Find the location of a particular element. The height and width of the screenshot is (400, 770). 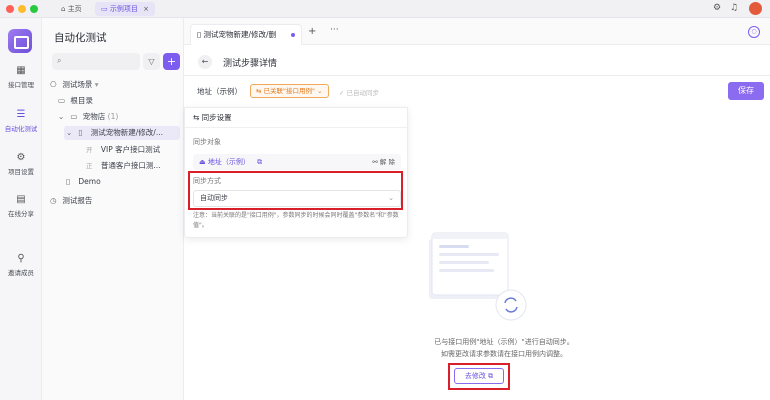

save-button: 保存 is located at coordinates (746, 91).